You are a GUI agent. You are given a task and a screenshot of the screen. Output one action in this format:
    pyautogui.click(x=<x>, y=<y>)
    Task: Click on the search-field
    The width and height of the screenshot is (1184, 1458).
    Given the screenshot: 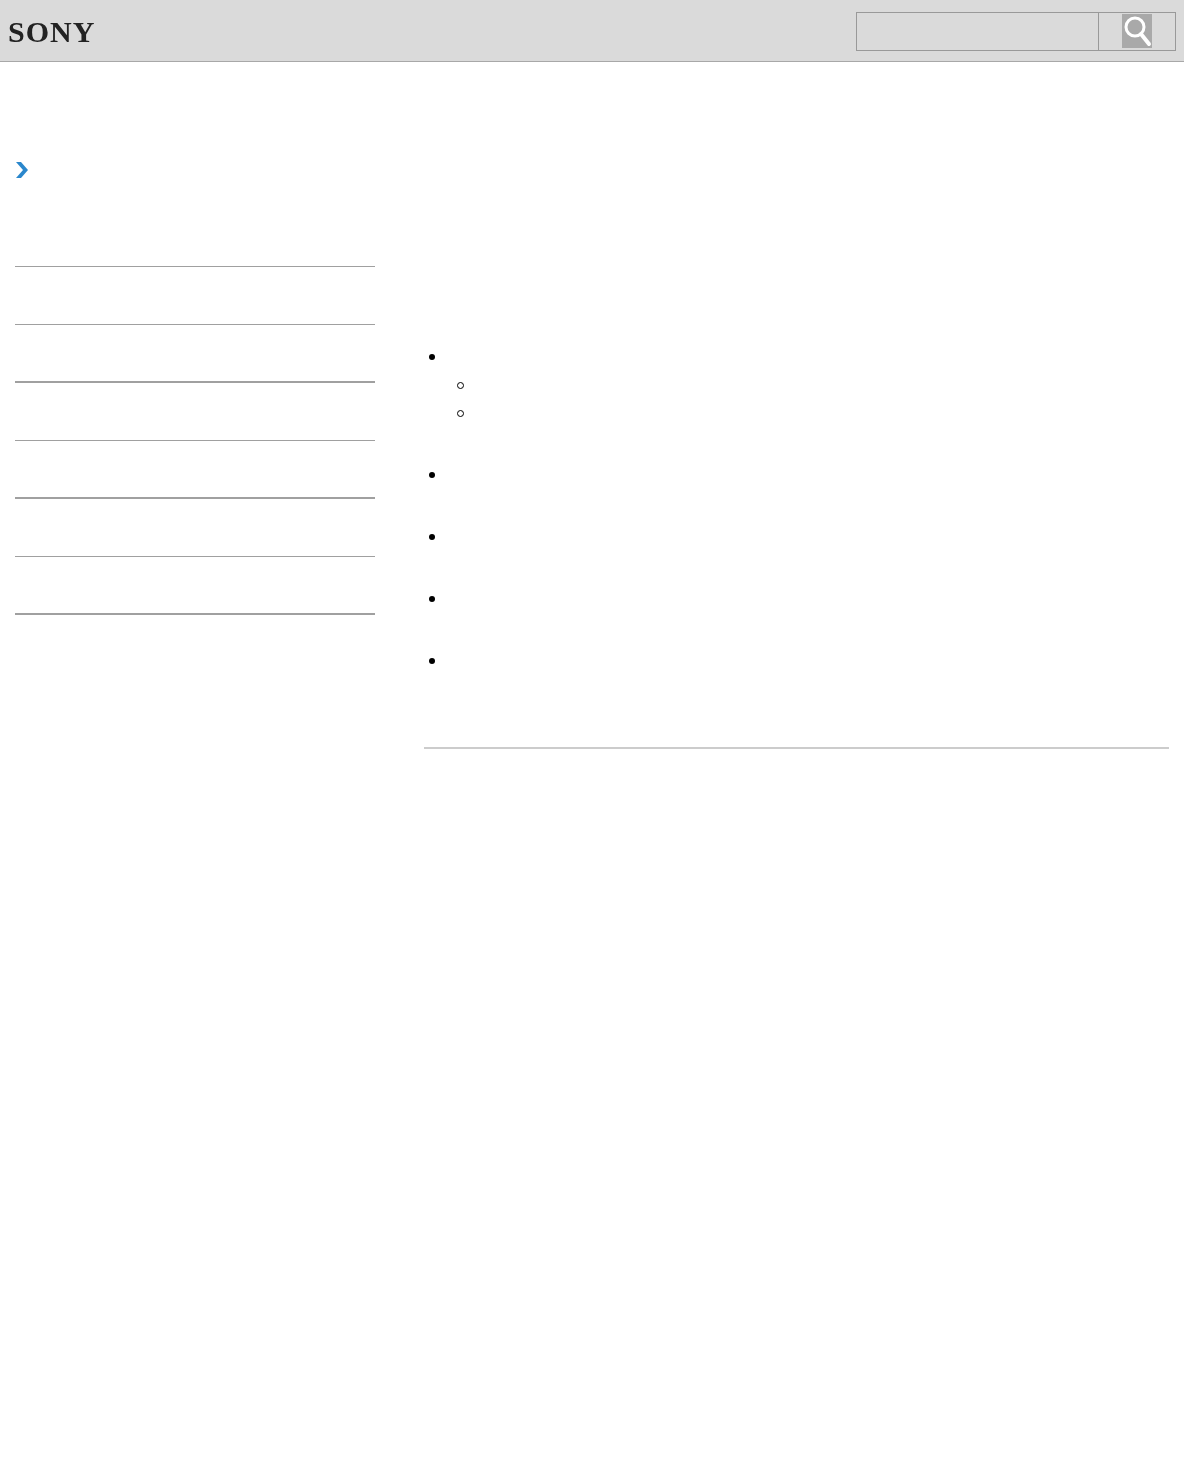 What is the action you would take?
    pyautogui.click(x=977, y=31)
    